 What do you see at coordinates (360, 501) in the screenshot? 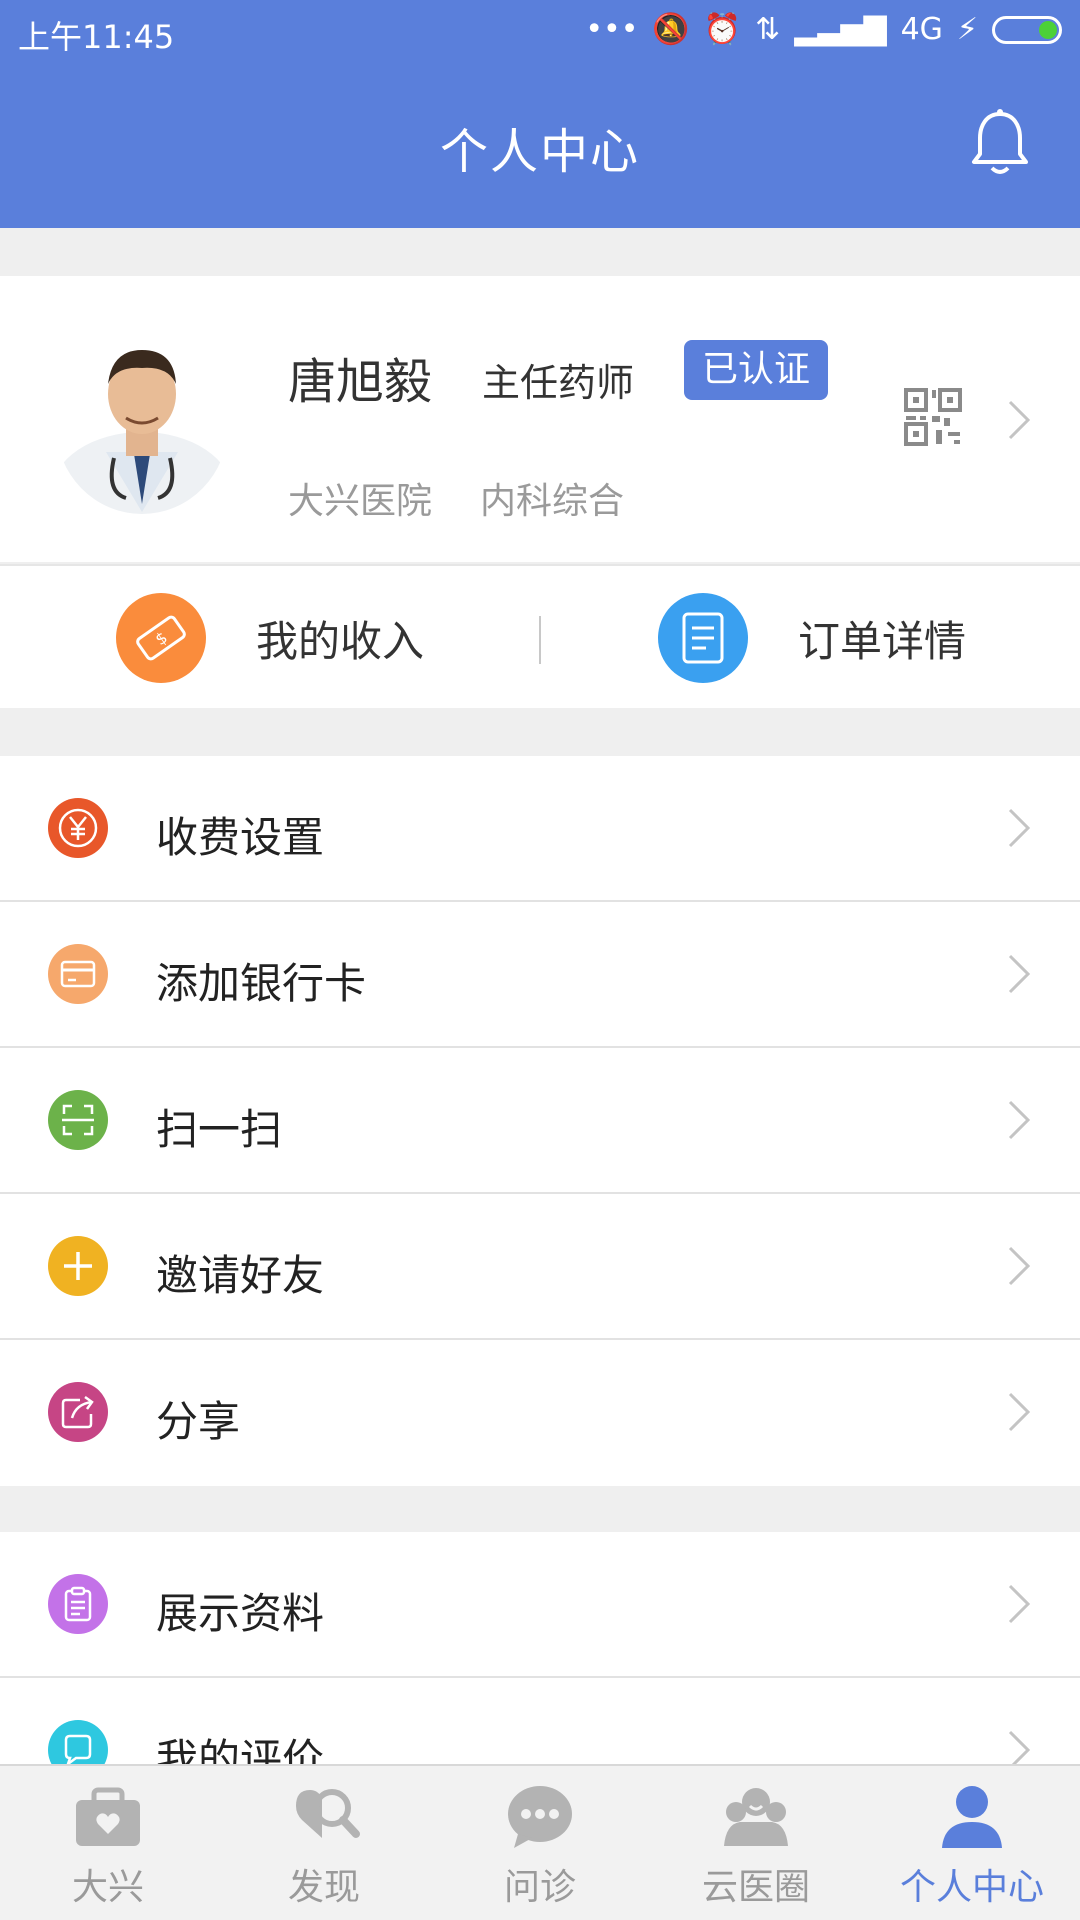
I see `doctor-hospital: 大兴医院` at bounding box center [360, 501].